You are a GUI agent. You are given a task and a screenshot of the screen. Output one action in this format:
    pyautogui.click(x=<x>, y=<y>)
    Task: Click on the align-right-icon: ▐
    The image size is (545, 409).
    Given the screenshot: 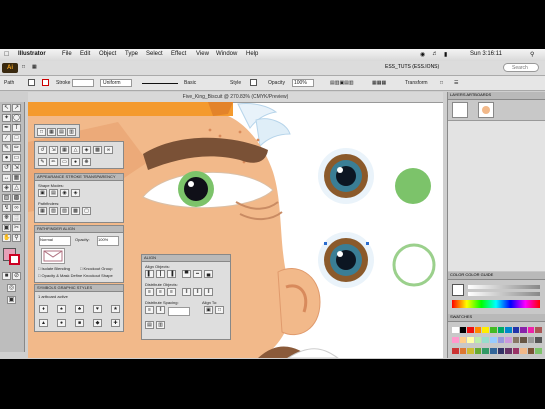 What is the action you would take?
    pyautogui.click(x=171, y=274)
    